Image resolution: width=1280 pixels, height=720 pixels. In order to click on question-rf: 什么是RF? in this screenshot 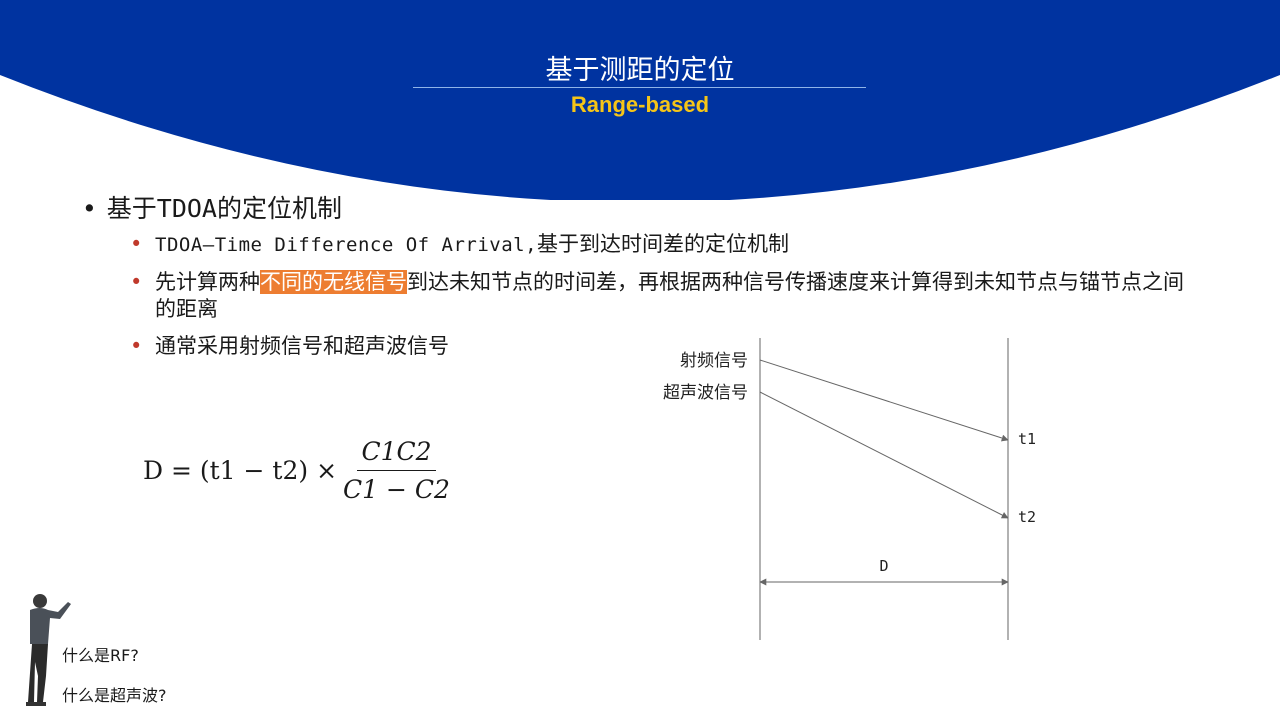, I will do `click(100, 655)`.